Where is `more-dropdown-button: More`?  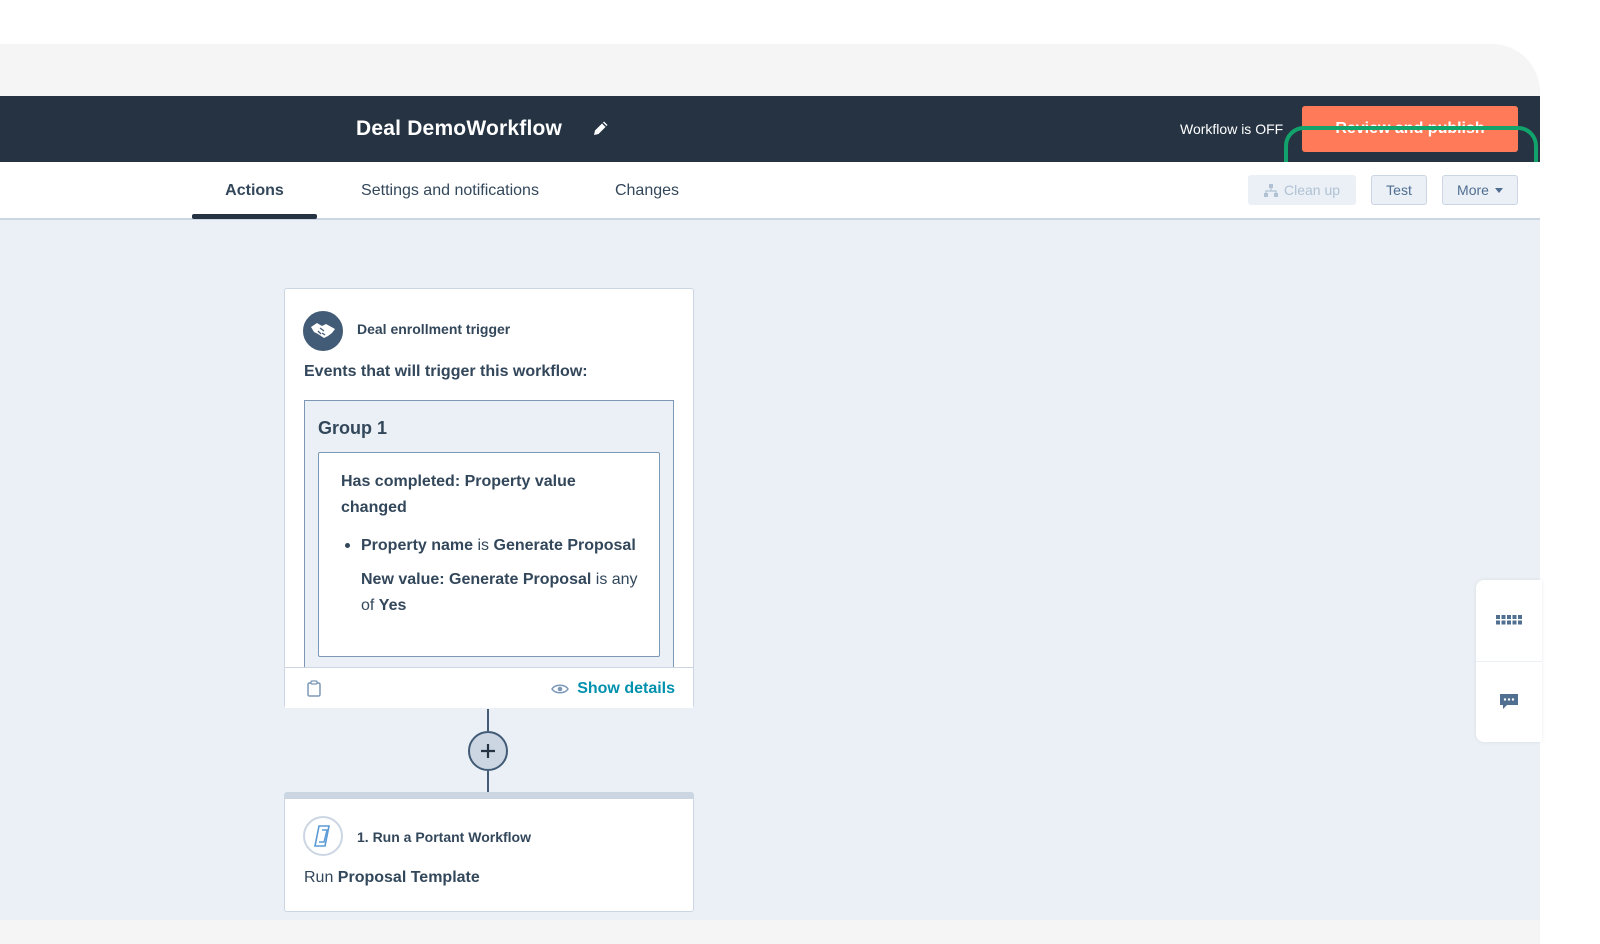
more-dropdown-button: More is located at coordinates (1480, 190).